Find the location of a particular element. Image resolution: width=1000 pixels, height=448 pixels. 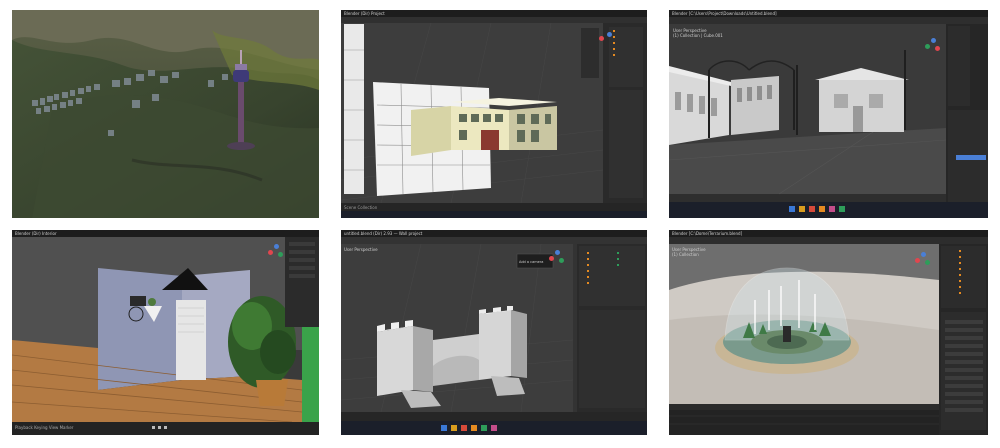

terrain-render is located at coordinates (165, 114).